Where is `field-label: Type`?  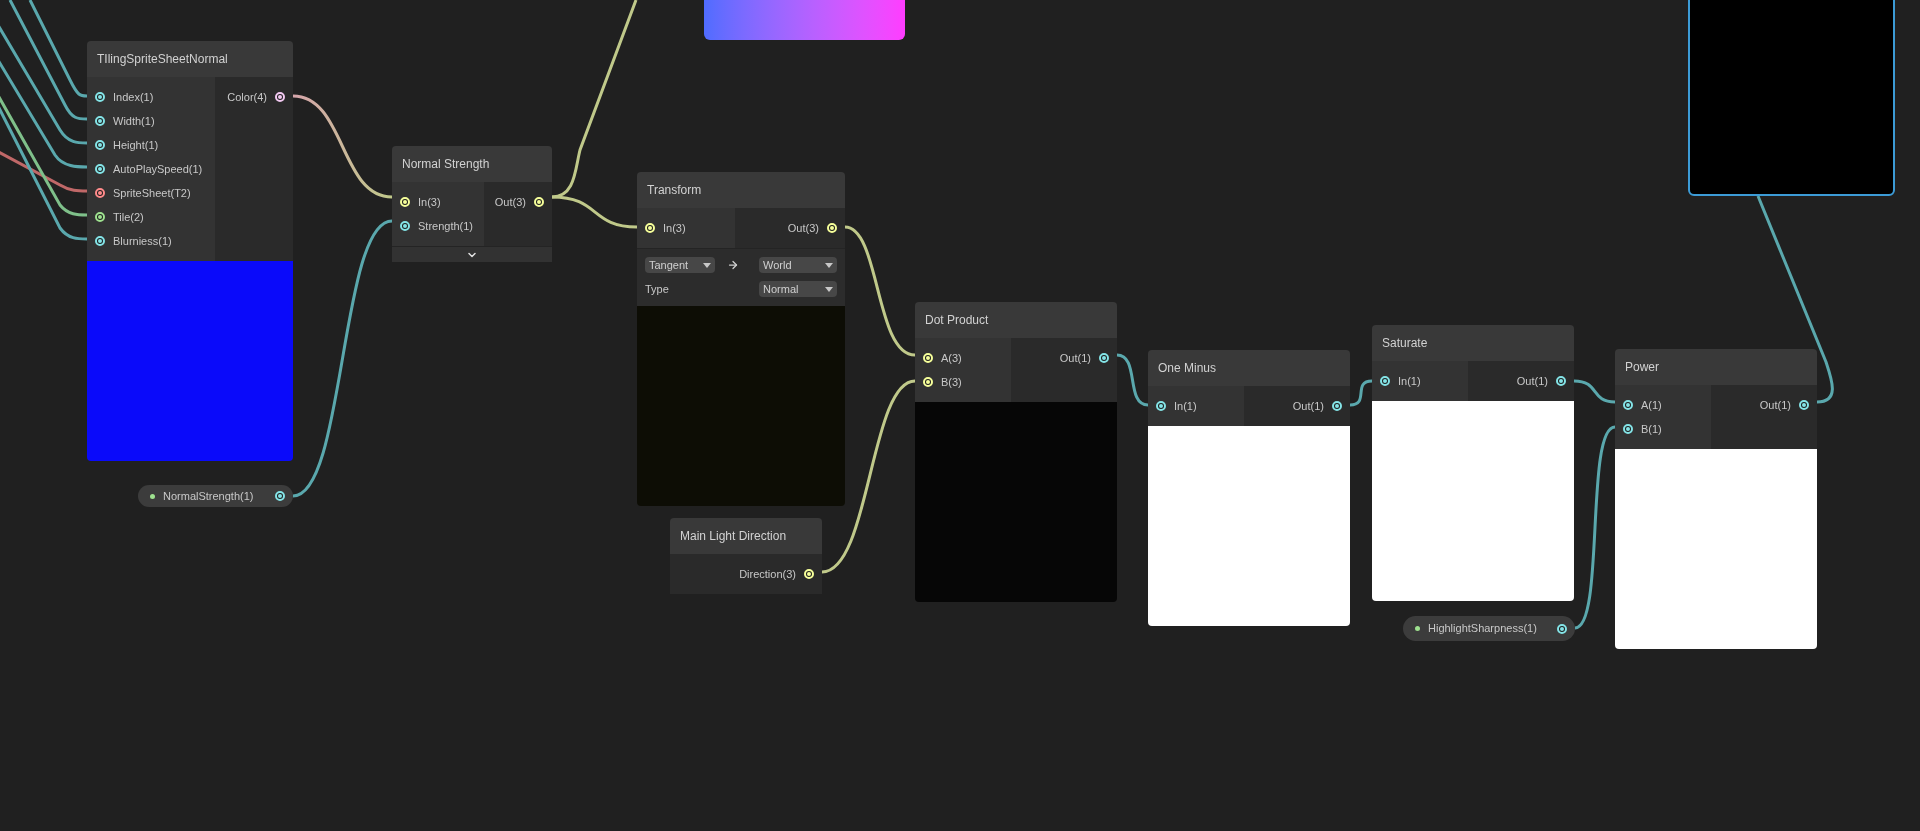 field-label: Type is located at coordinates (657, 289).